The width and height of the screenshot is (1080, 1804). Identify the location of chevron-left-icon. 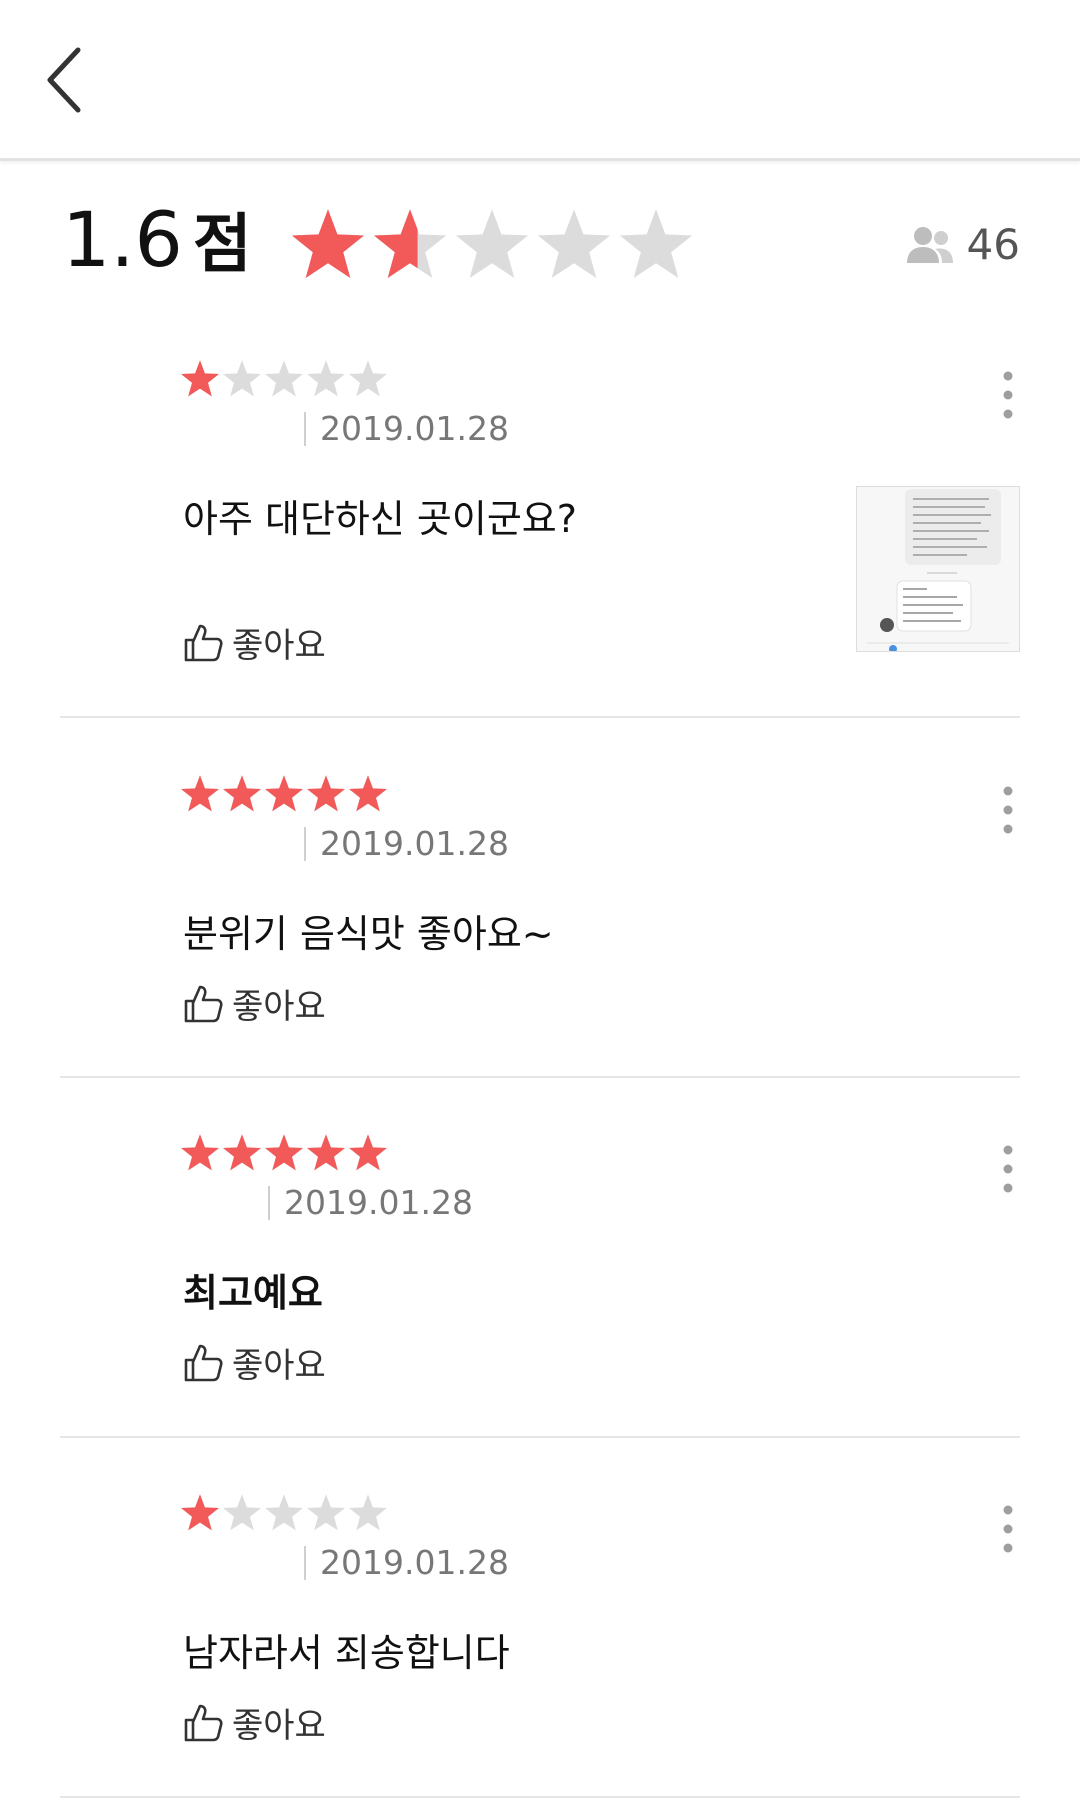
(64, 80).